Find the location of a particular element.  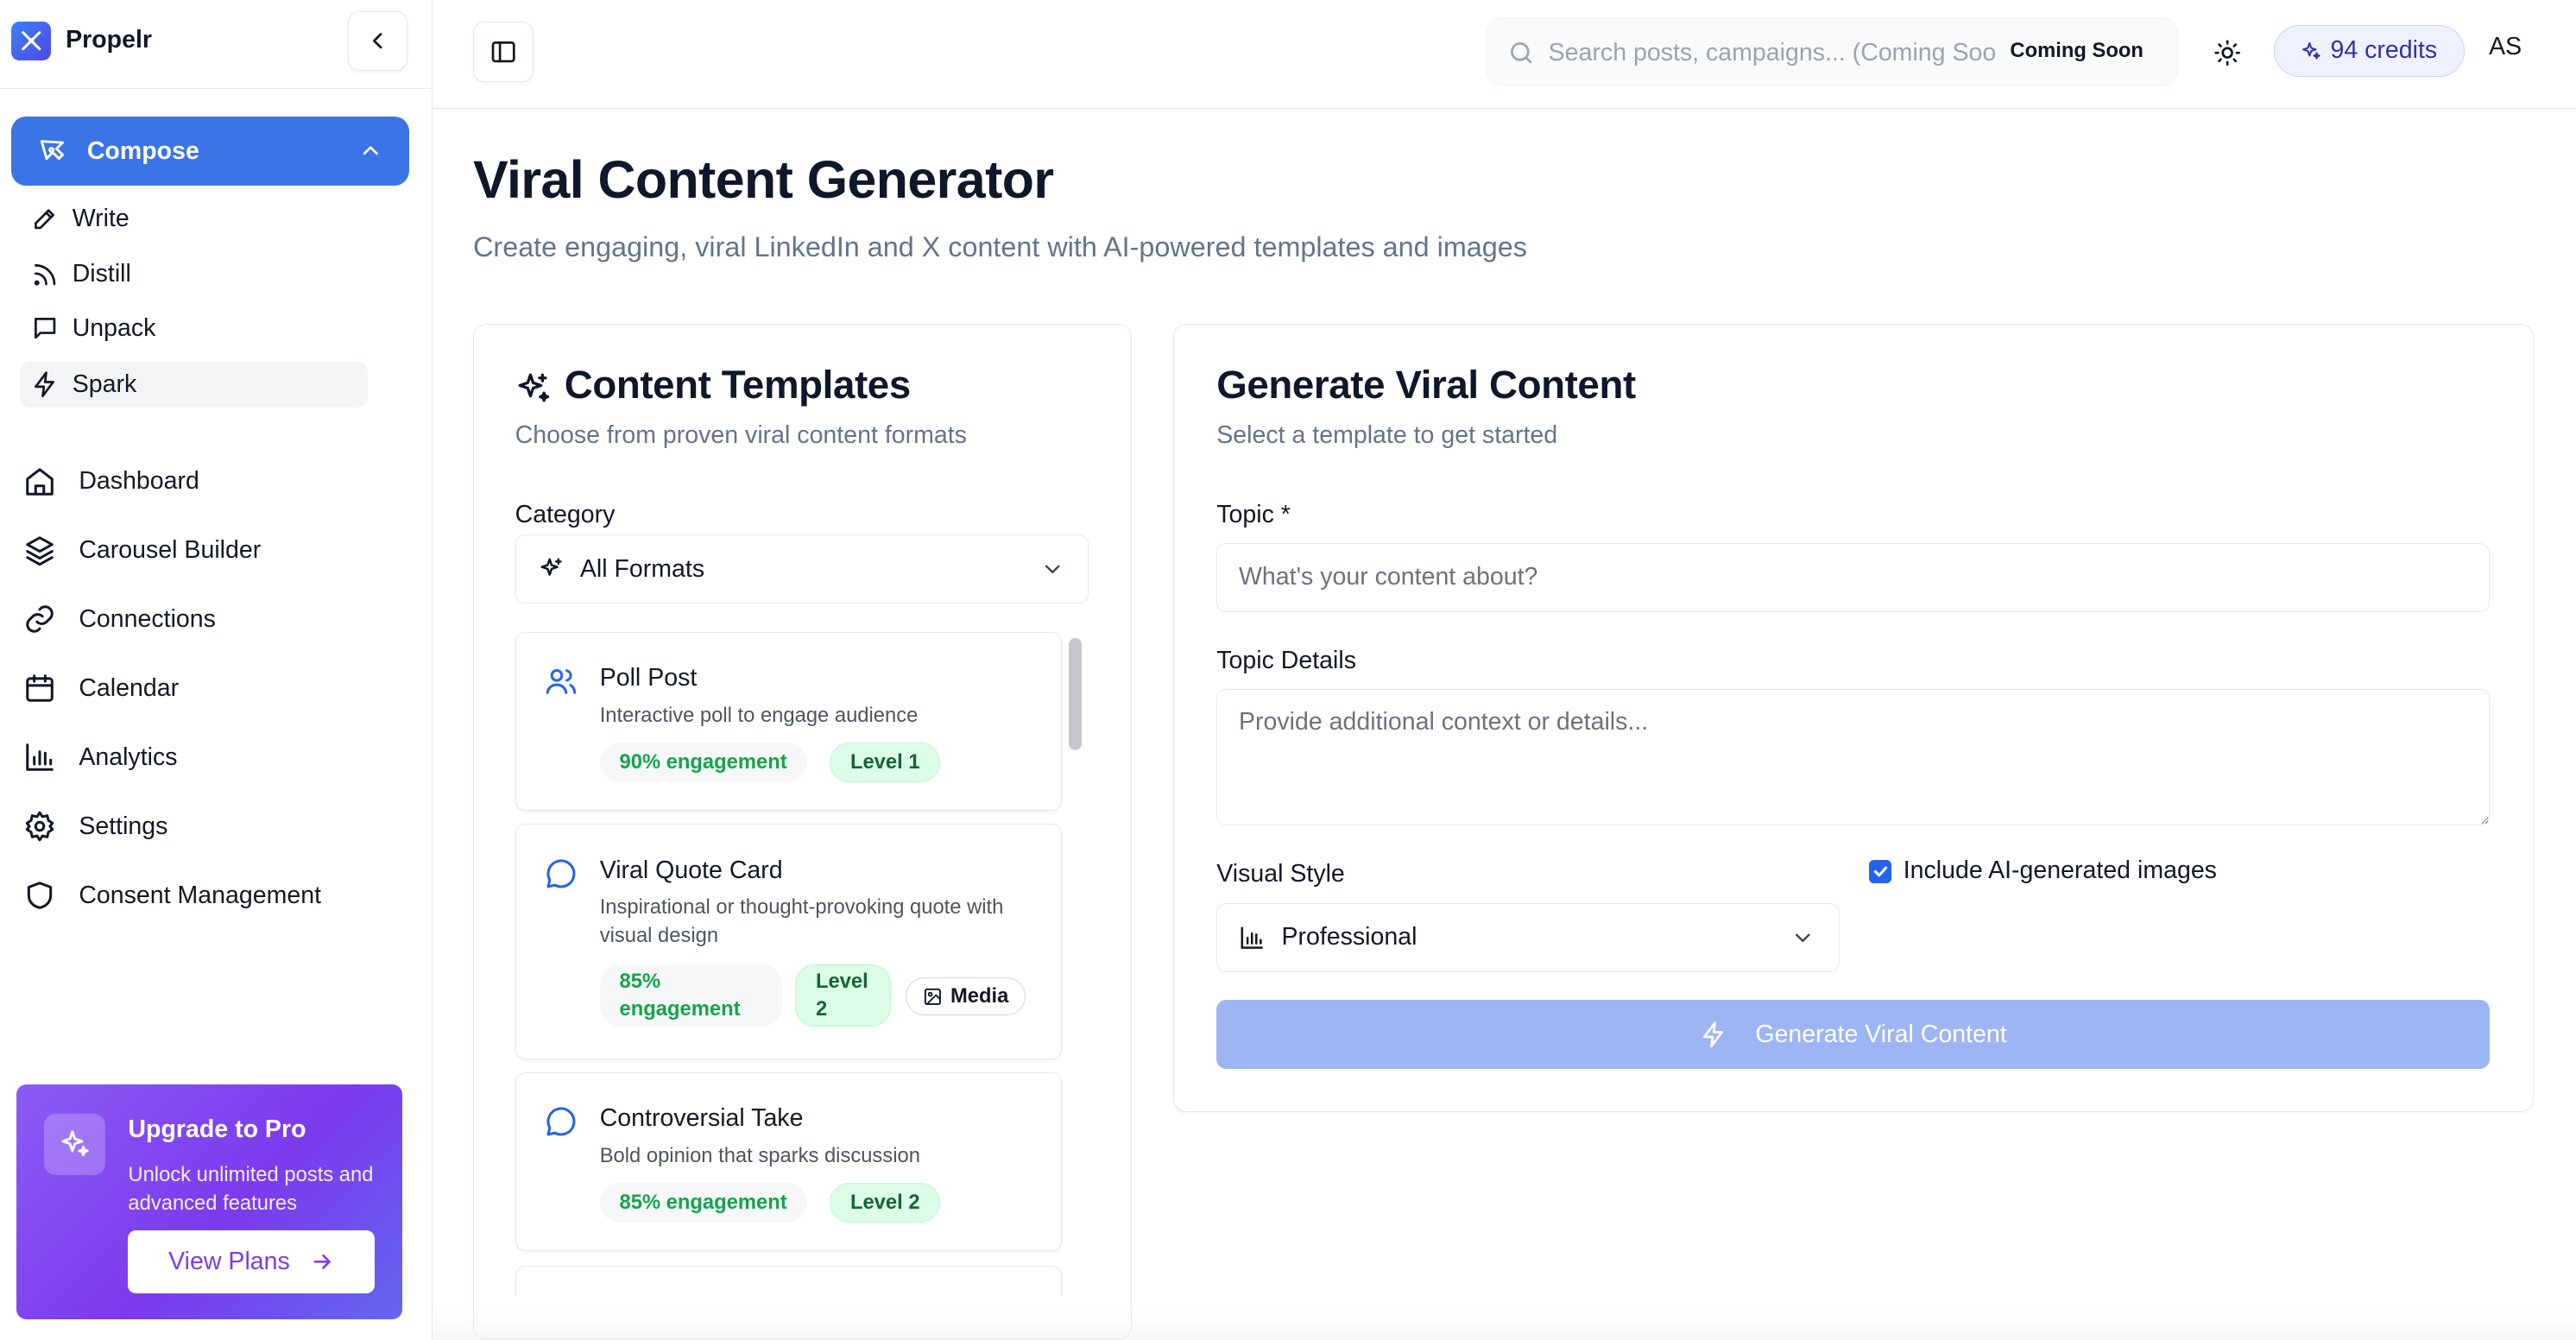

theme-toggle-button is located at coordinates (2228, 52).